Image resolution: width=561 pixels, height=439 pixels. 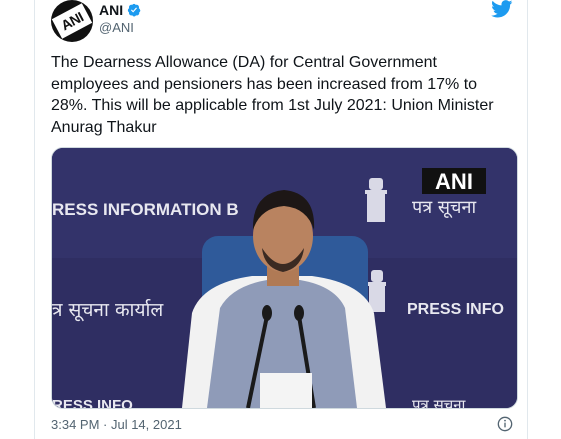 I want to click on avatar-logo-text: ANI, so click(x=72, y=21).